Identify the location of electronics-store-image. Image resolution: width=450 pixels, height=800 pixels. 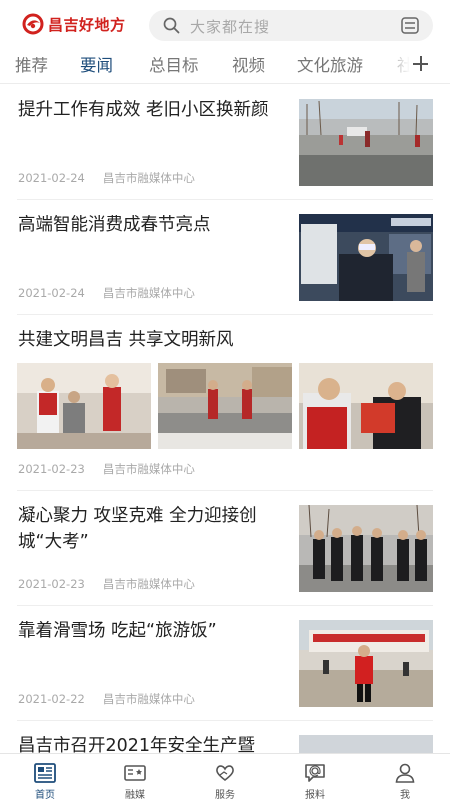
(366, 257).